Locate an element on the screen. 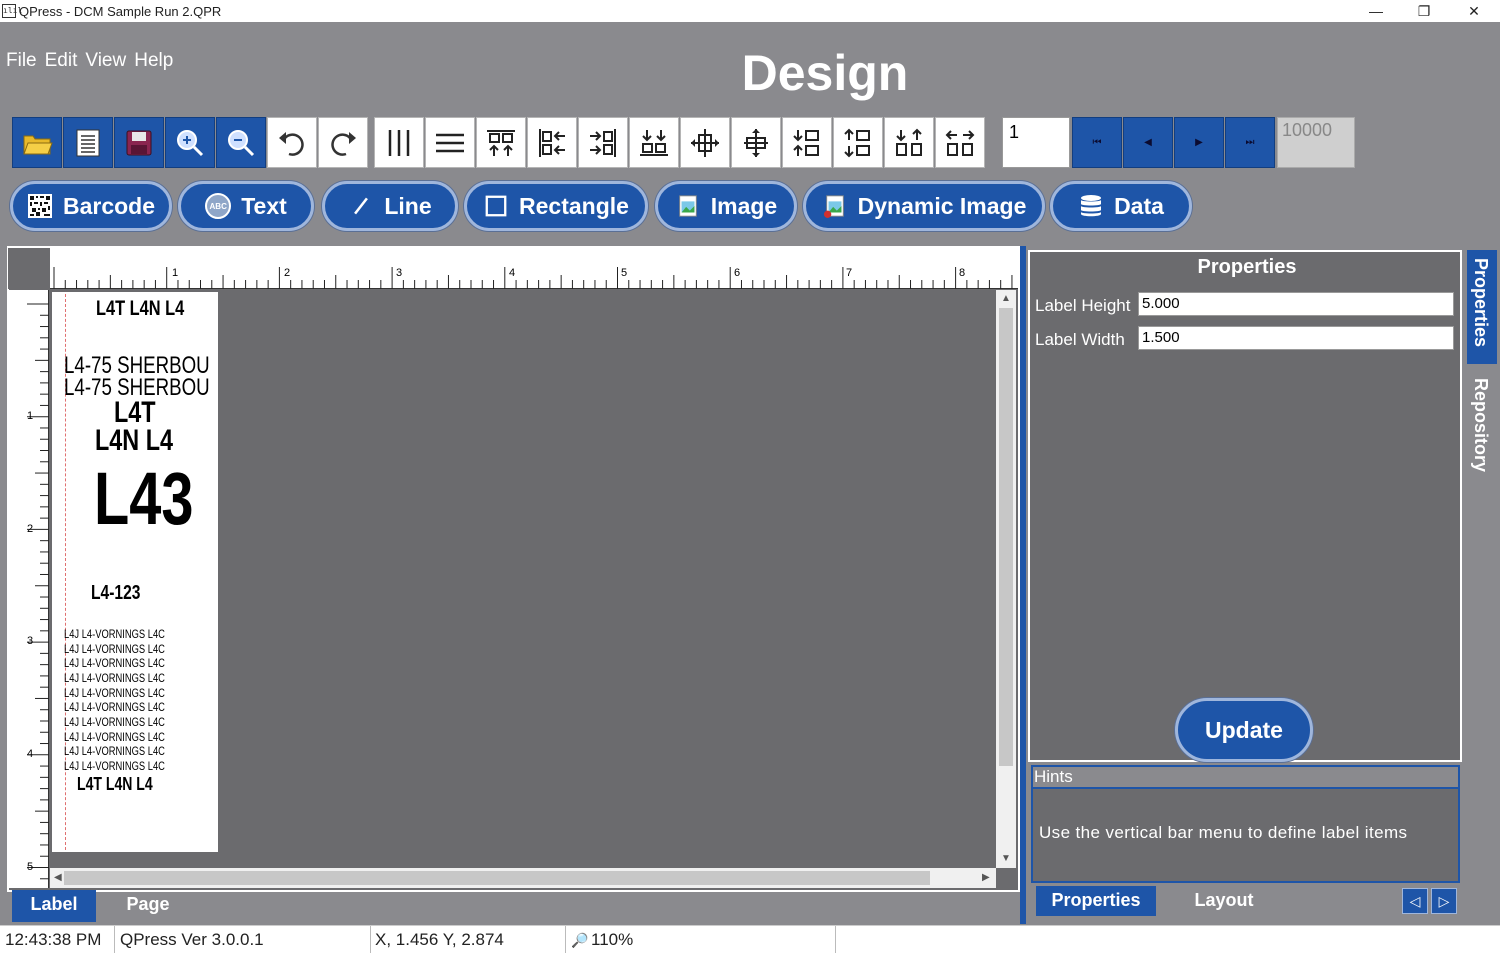 This screenshot has width=1500, height=953. label-line-5: L4N L4 is located at coordinates (134, 441).